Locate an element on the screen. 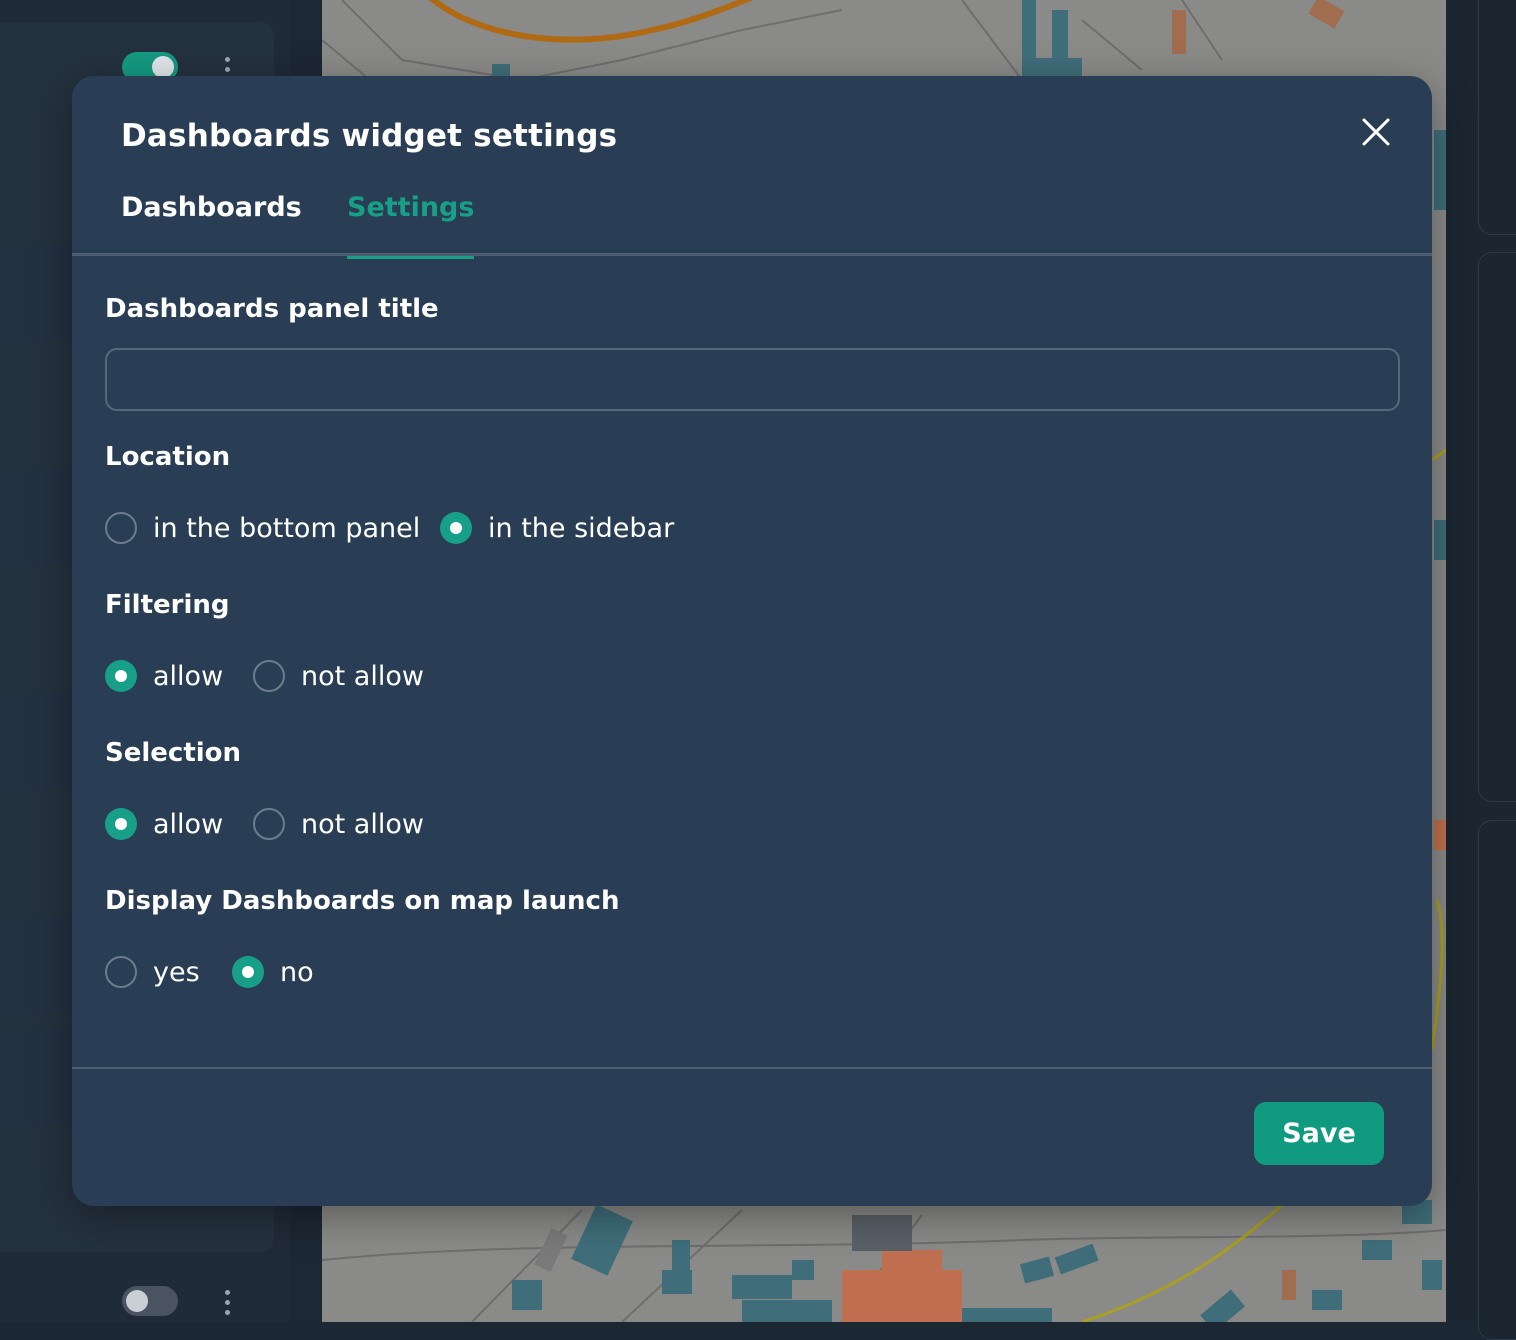 The width and height of the screenshot is (1516, 1340). location-option-bottom-panel: in the bottom panel is located at coordinates (262, 528).